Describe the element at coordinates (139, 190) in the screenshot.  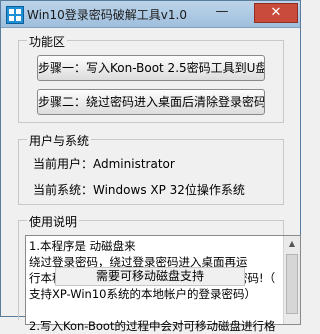
I see `current-system-label: 当前系统：Windows XP 32位操作系统` at that location.